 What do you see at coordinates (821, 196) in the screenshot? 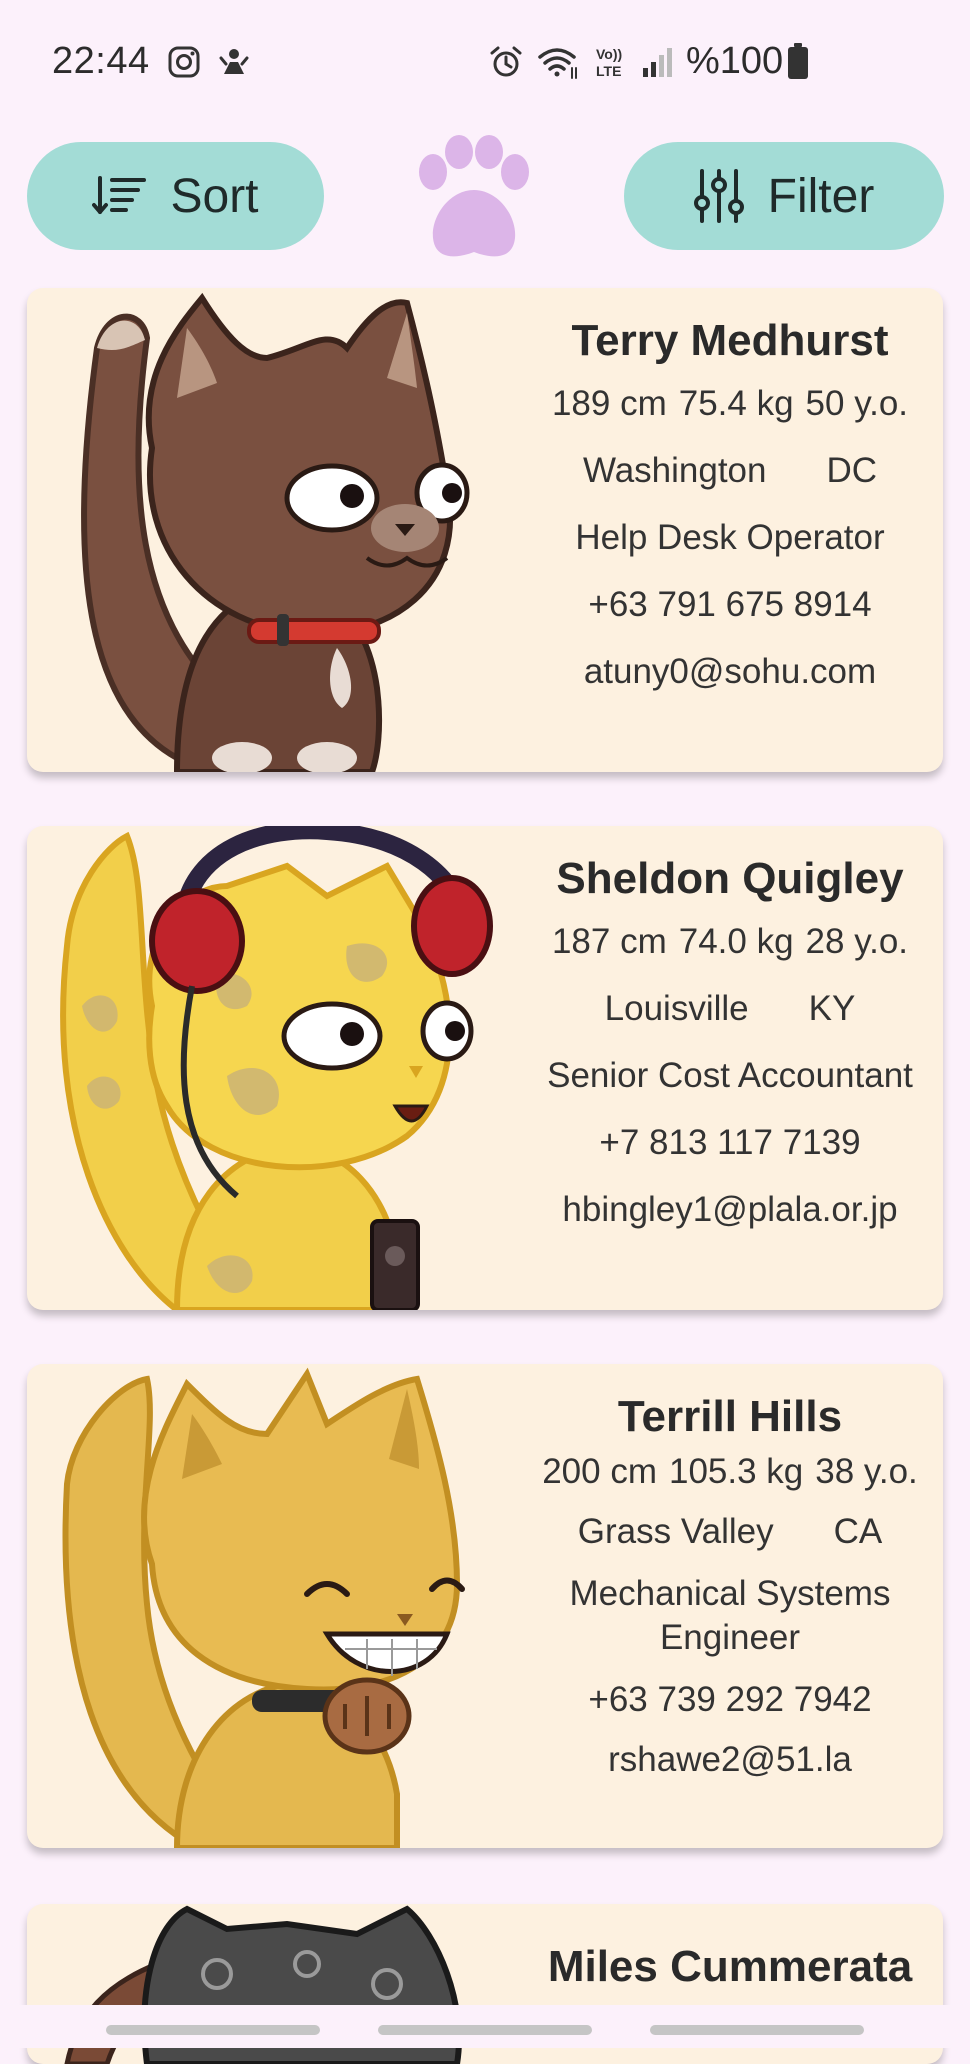
I see `filter-label: Filter` at bounding box center [821, 196].